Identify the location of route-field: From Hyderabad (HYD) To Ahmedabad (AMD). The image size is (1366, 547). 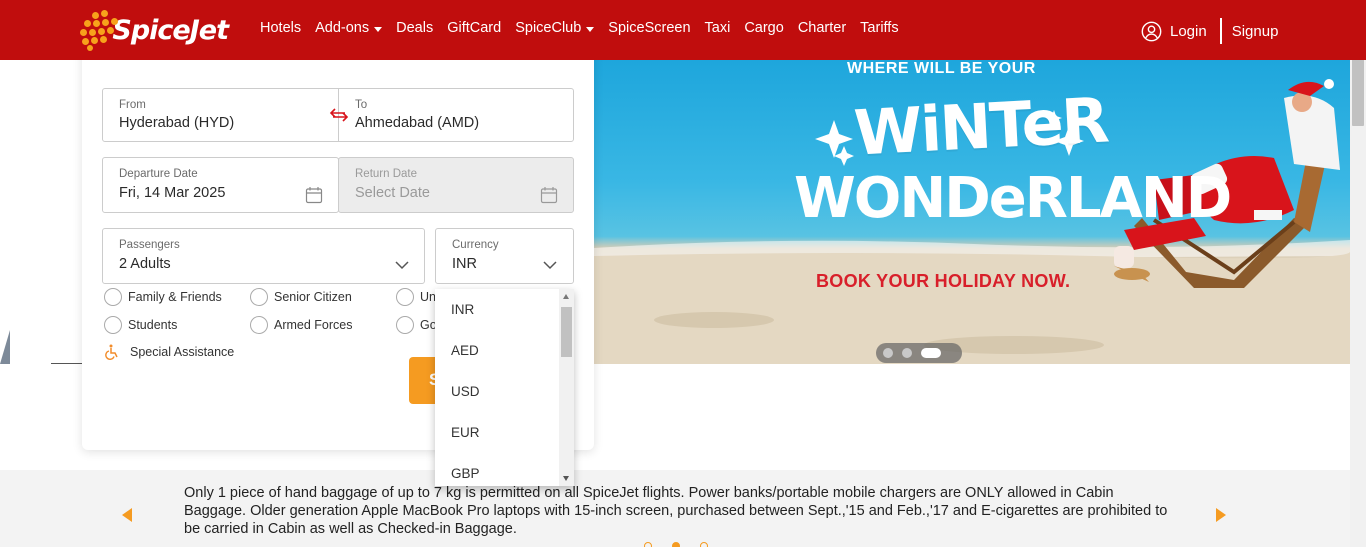
(338, 115).